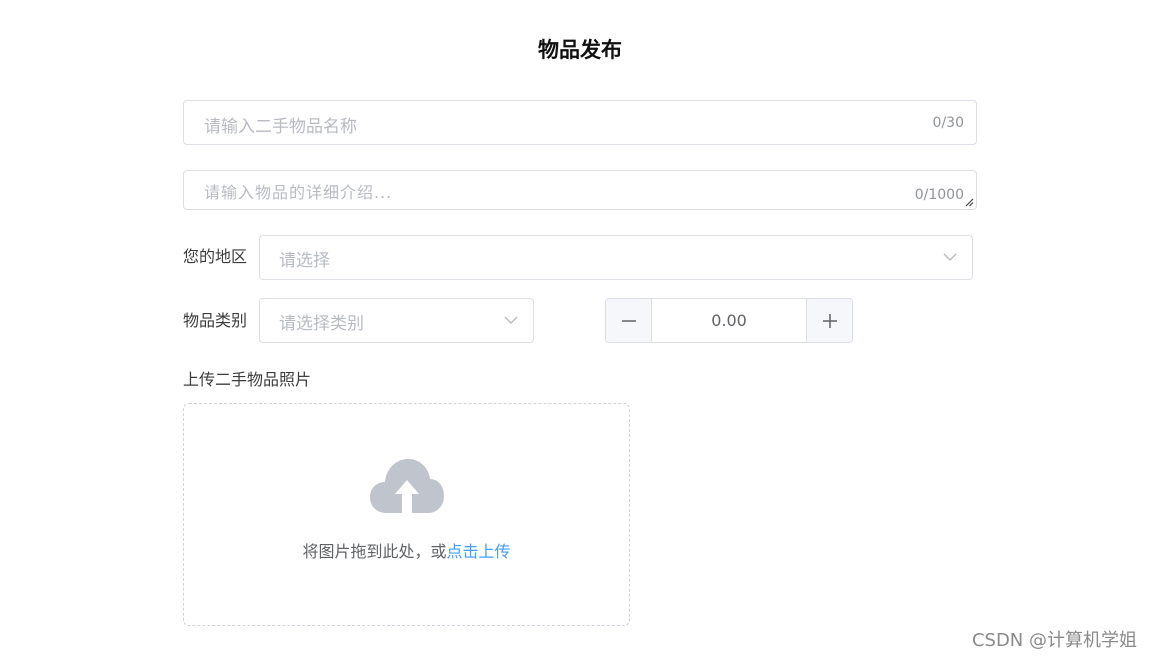  I want to click on page-title: 物品发布, so click(580, 50).